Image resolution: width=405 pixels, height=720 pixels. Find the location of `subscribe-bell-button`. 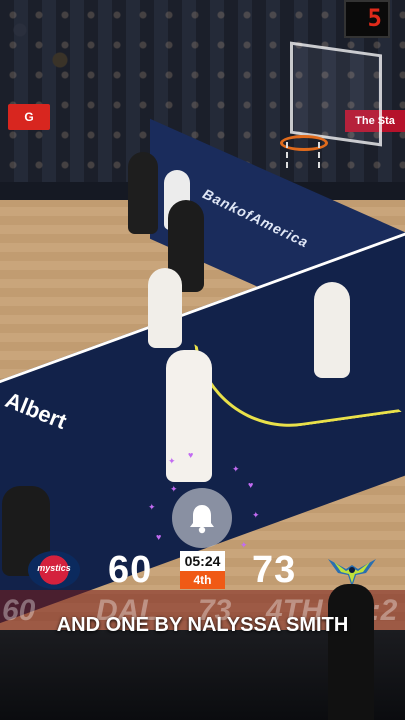

subscribe-bell-button is located at coordinates (202, 518).